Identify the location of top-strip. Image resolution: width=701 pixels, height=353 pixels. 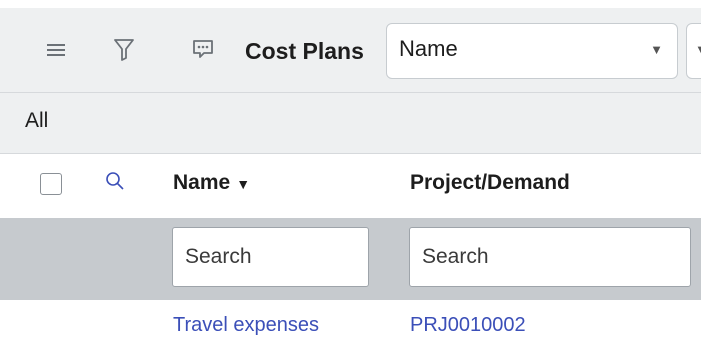
(350, 4).